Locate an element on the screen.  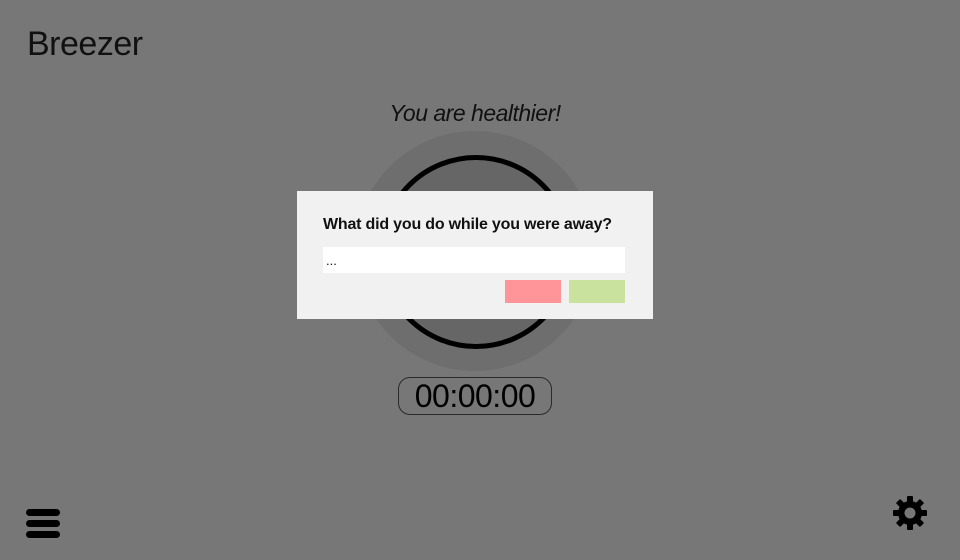
cancel-button is located at coordinates (533, 291).